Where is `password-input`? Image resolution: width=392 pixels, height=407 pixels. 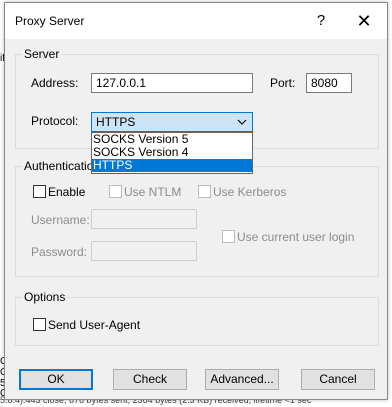
password-input is located at coordinates (144, 251).